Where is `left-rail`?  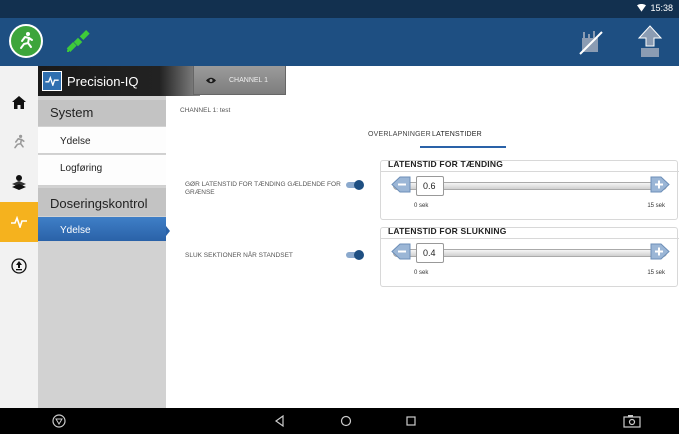 left-rail is located at coordinates (19, 237).